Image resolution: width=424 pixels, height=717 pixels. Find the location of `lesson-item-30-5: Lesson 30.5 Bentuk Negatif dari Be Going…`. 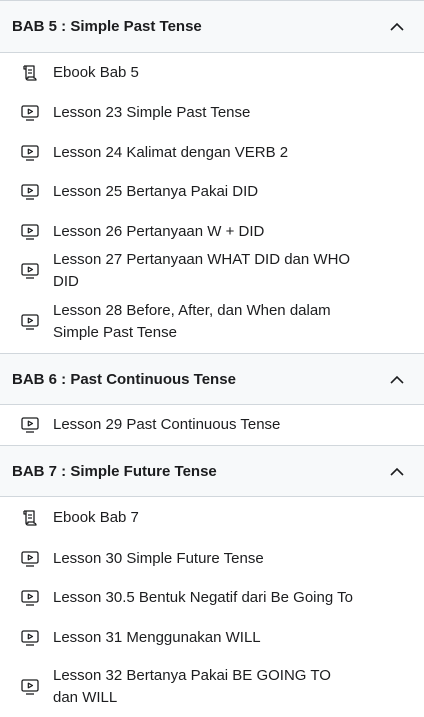

lesson-item-30-5: Lesson 30.5 Bentuk Negatif dari Be Going… is located at coordinates (212, 598).